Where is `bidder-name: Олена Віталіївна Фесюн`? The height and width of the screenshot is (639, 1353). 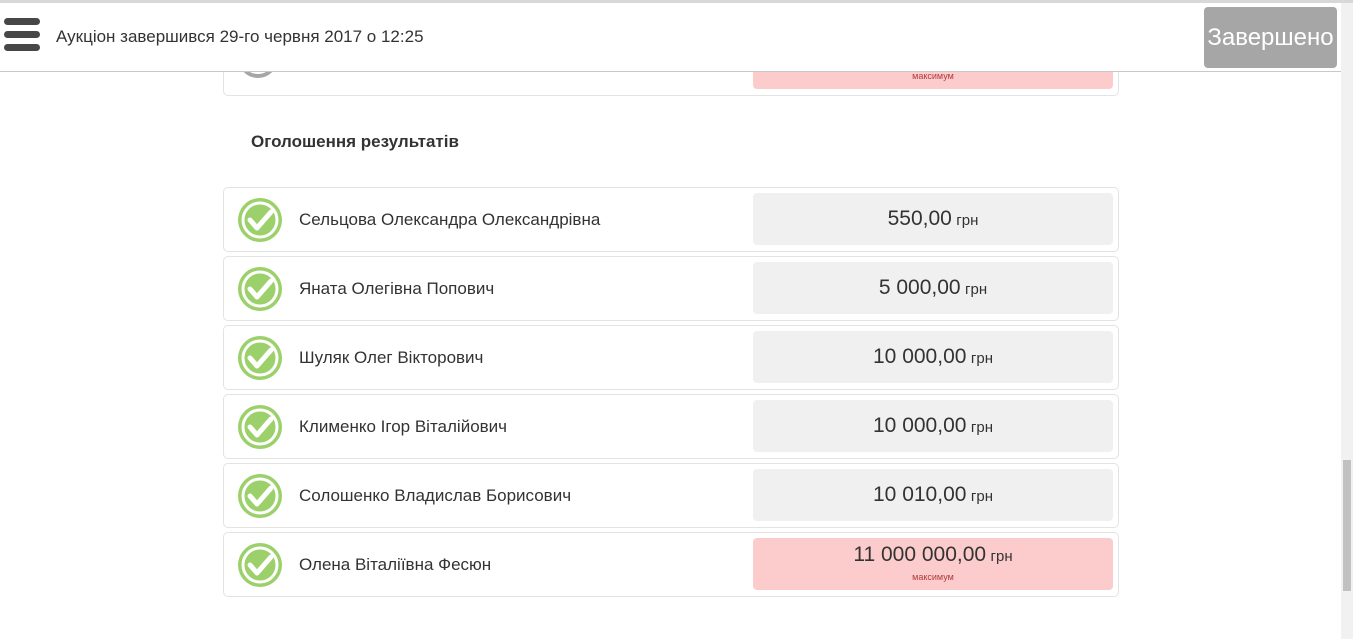 bidder-name: Олена Віталіївна Фесюн is located at coordinates (395, 564).